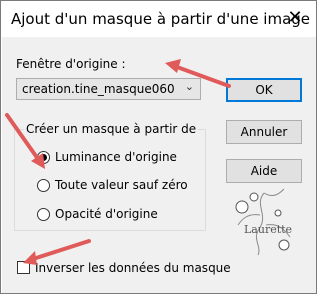 The width and height of the screenshot is (320, 294). What do you see at coordinates (111, 129) in the screenshot?
I see `group-legend: Créer un masque à partir de` at bounding box center [111, 129].